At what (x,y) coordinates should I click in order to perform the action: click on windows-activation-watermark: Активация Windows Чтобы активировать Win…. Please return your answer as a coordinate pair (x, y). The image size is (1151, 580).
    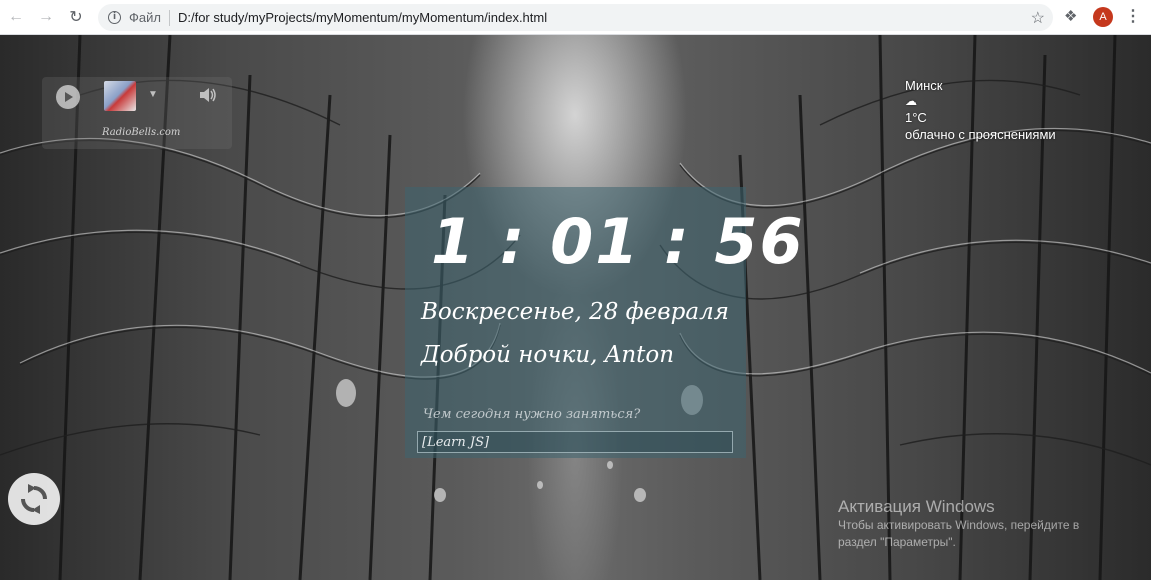
    Looking at the image, I should click on (958, 524).